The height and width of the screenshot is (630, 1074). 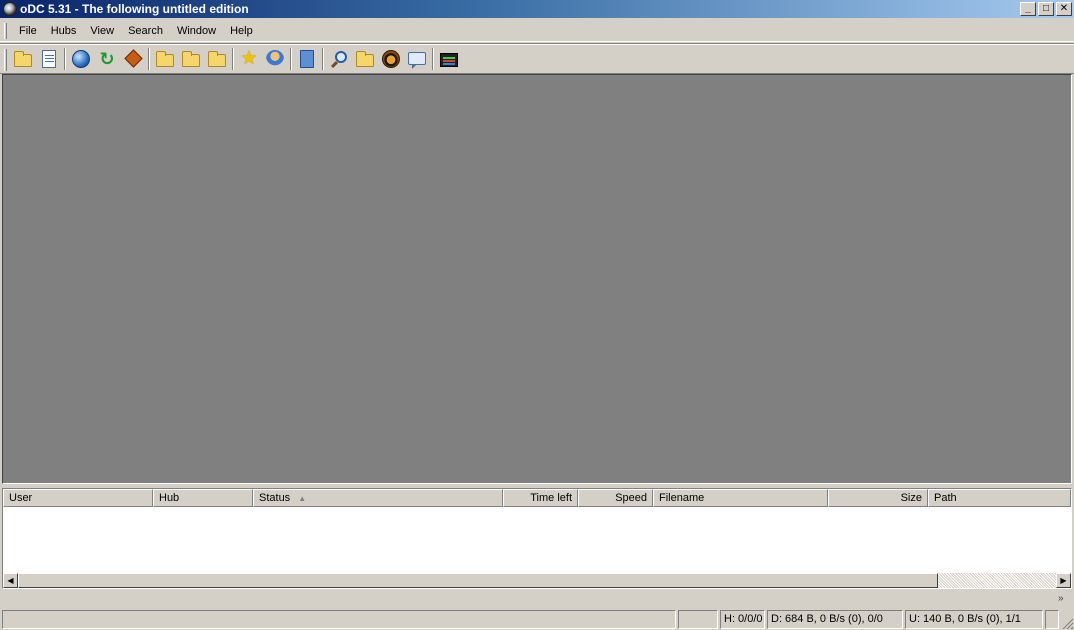 I want to click on adl-search-icon, so click(x=365, y=59).